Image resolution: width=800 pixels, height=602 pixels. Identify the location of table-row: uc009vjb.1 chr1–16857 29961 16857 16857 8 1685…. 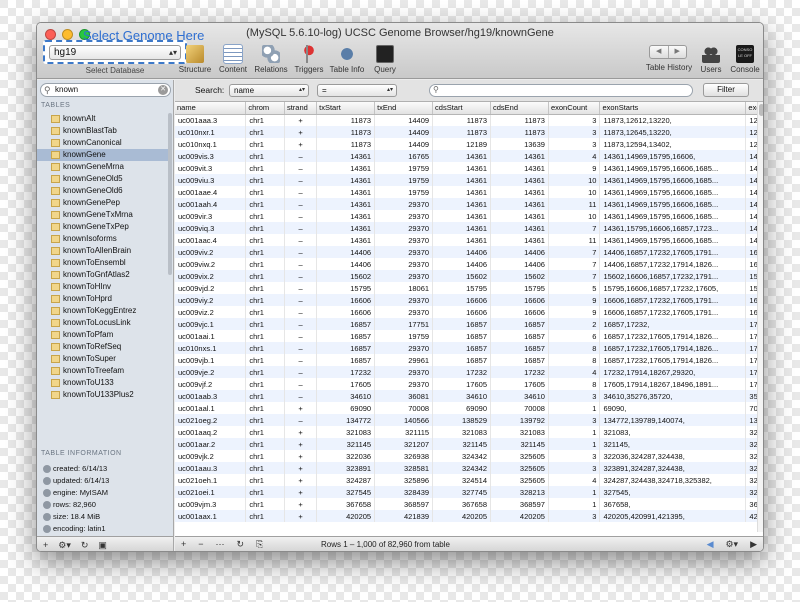
(466, 360).